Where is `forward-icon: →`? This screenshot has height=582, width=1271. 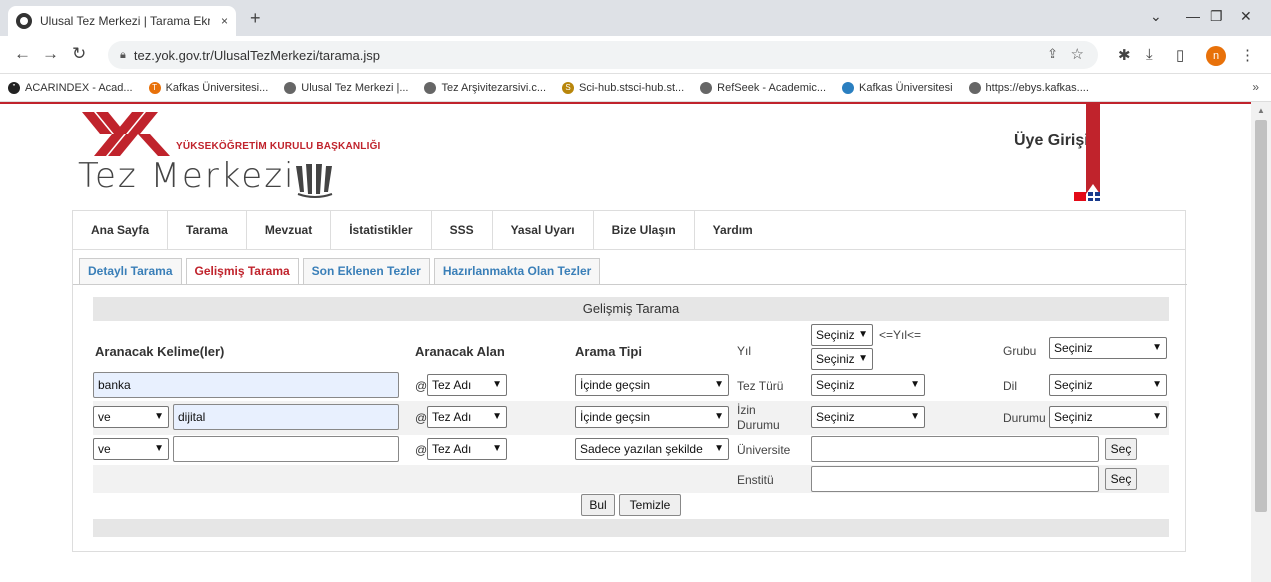 forward-icon: → is located at coordinates (50, 54).